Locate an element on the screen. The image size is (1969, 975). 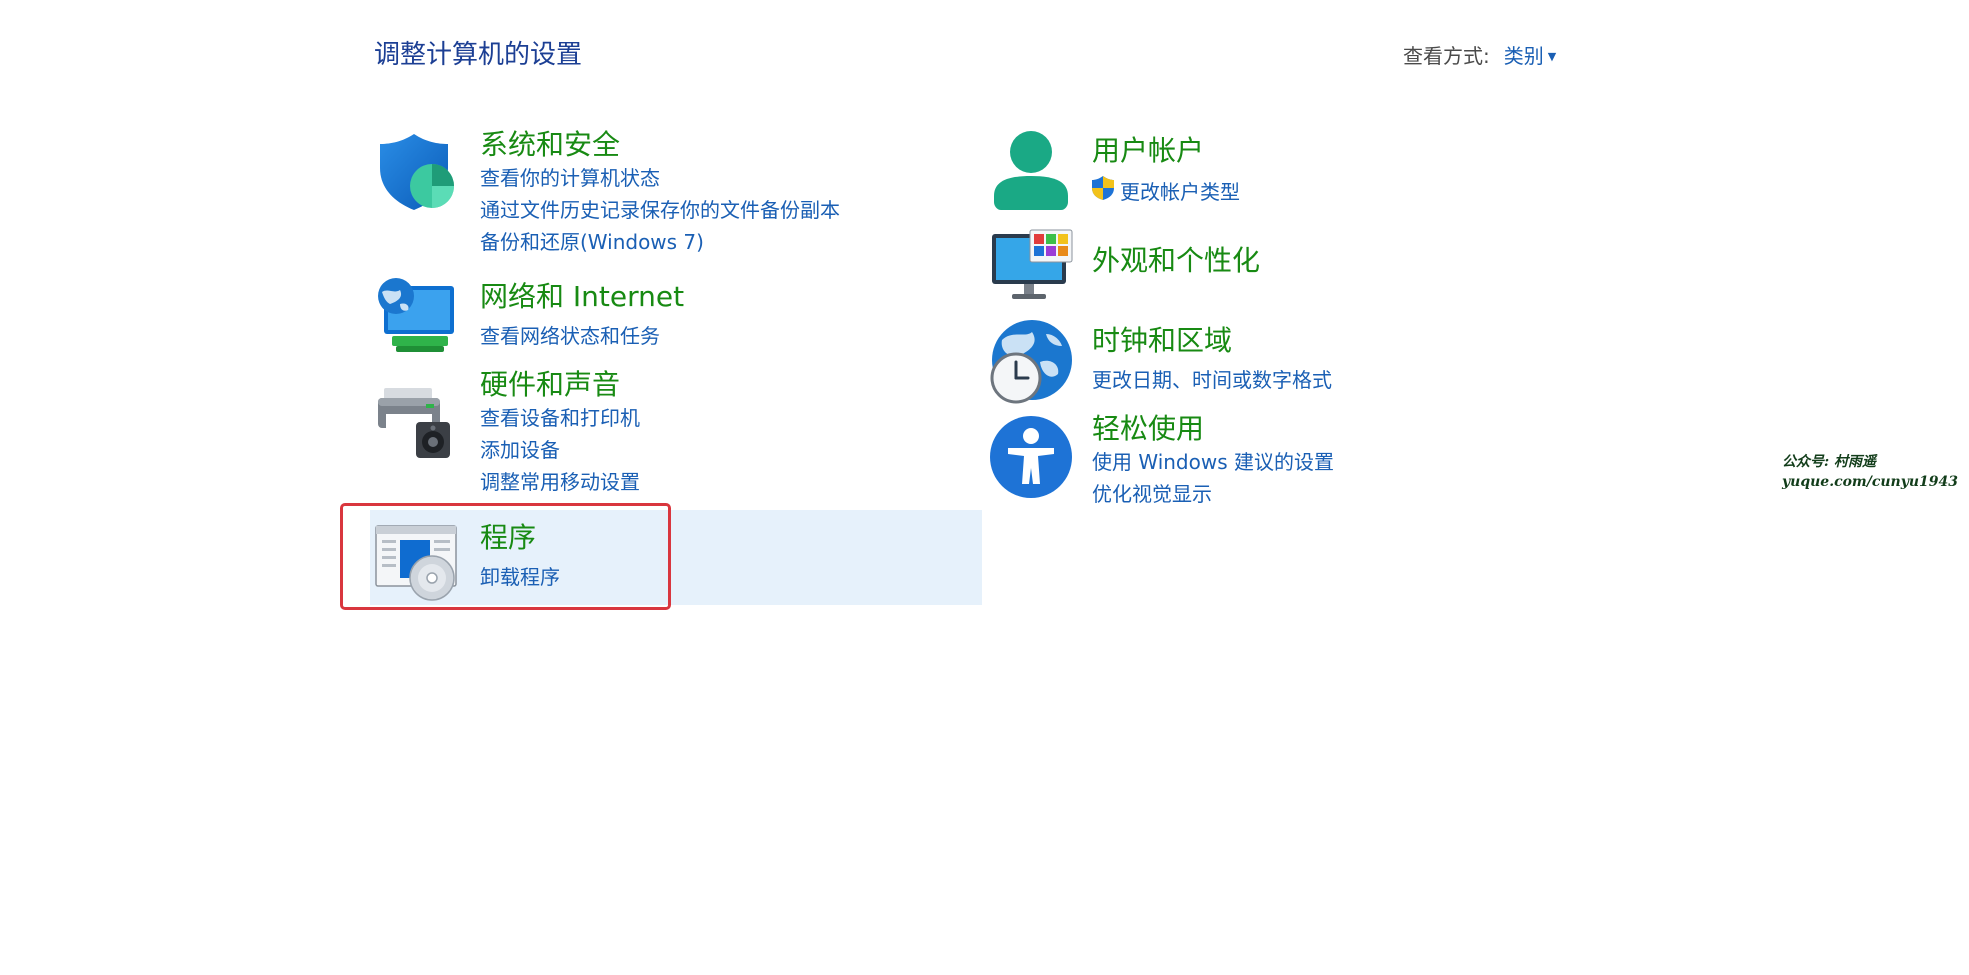
view-mode-label: 查看方式: is located at coordinates (1446, 56).